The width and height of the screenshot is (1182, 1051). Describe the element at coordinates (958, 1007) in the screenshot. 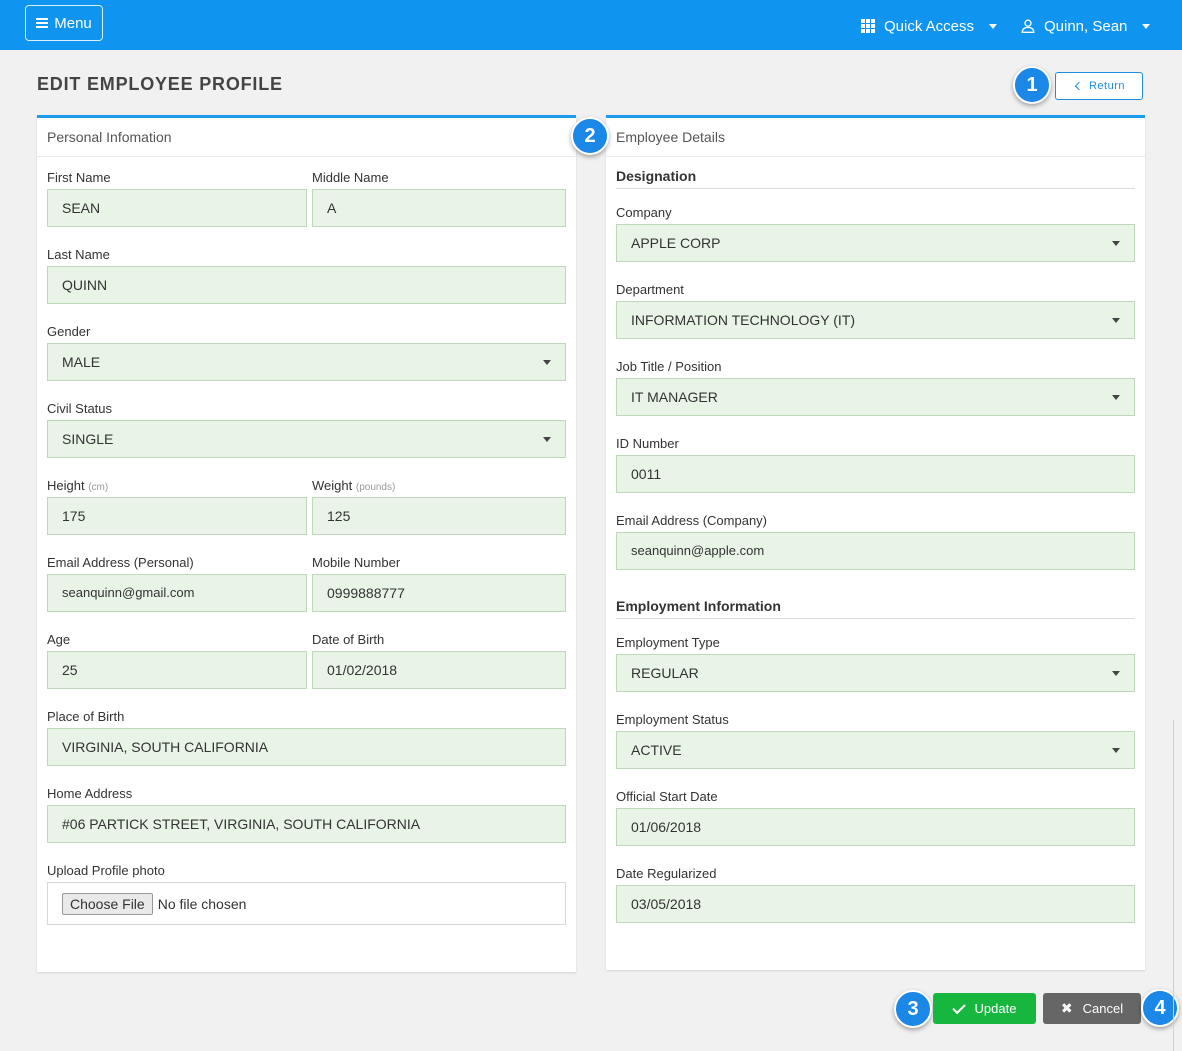

I see `check-icon` at that location.